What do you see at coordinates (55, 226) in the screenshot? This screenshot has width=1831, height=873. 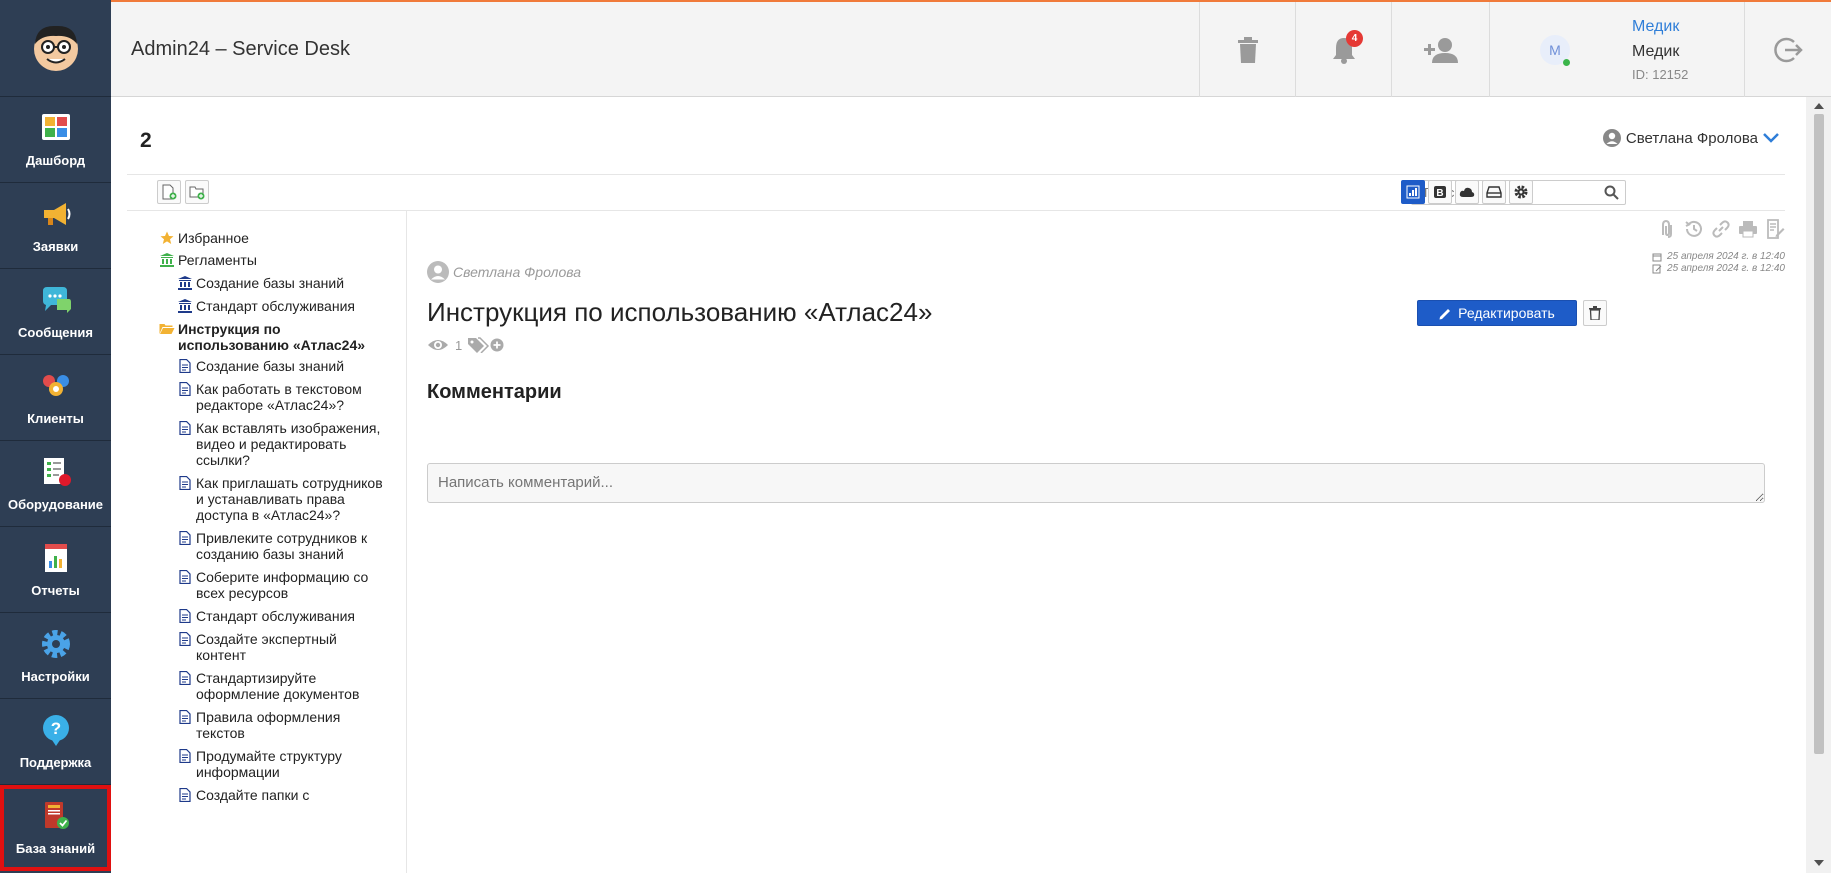 I see `sidebar-item-requests: Заявки` at bounding box center [55, 226].